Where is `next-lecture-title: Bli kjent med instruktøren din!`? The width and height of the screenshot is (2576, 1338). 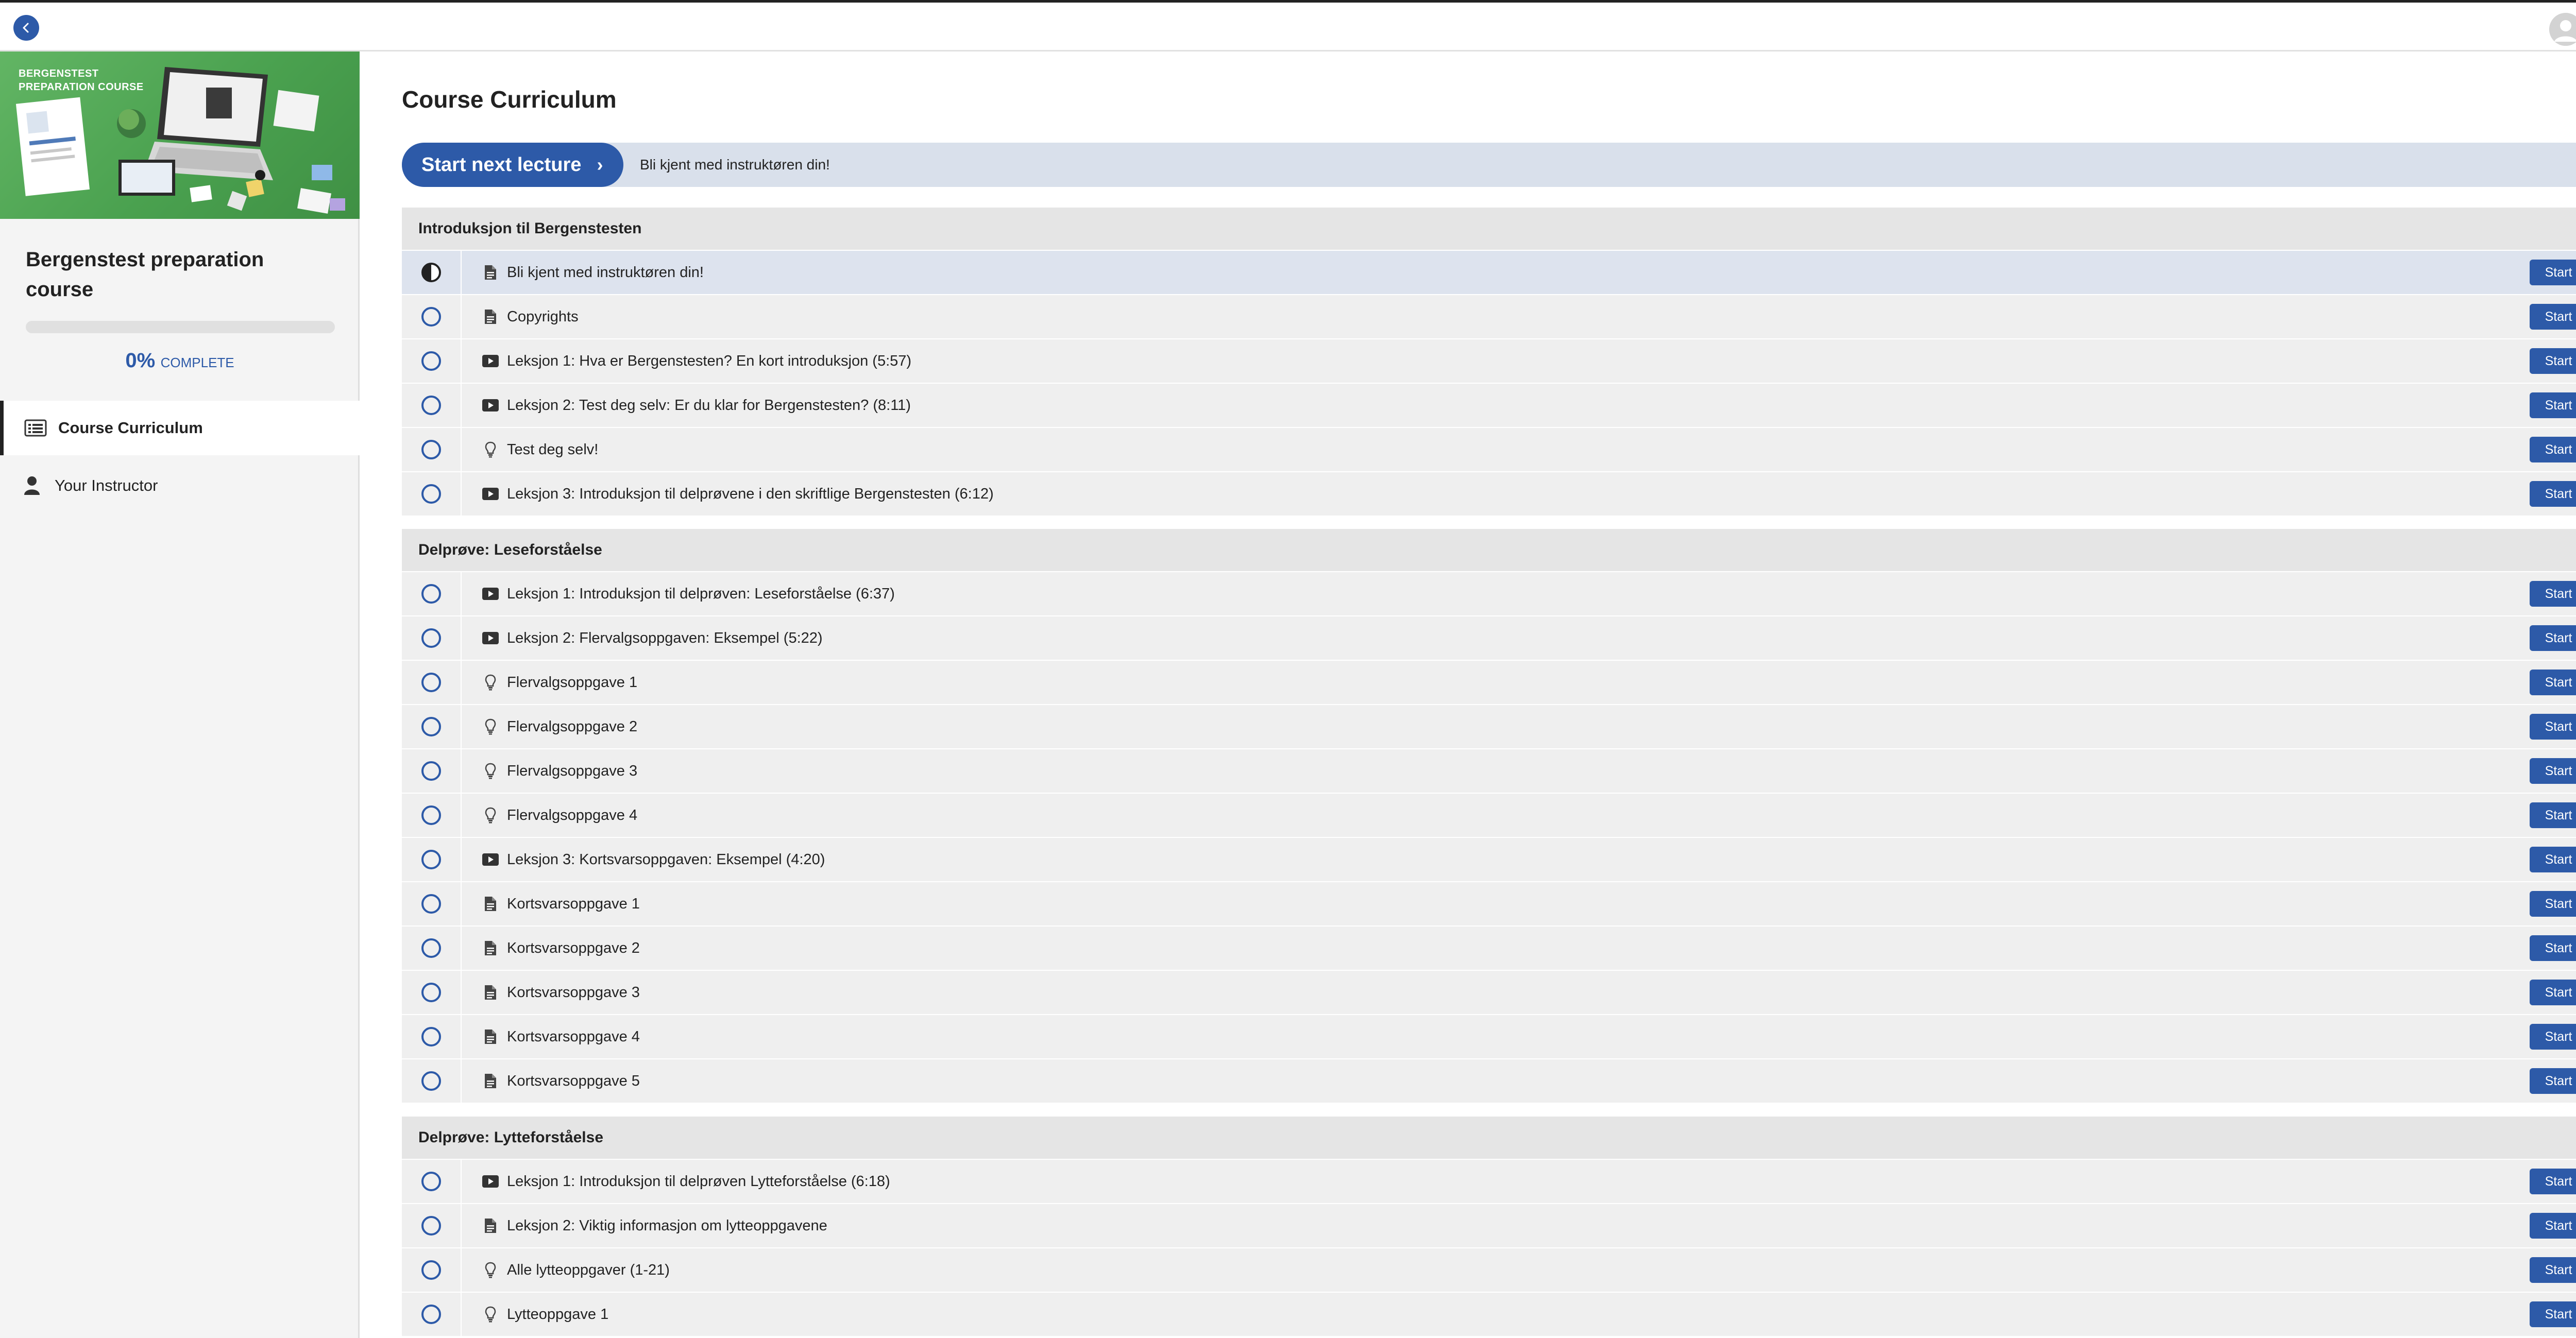
next-lecture-title: Bli kjent med instruktøren din! is located at coordinates (735, 165).